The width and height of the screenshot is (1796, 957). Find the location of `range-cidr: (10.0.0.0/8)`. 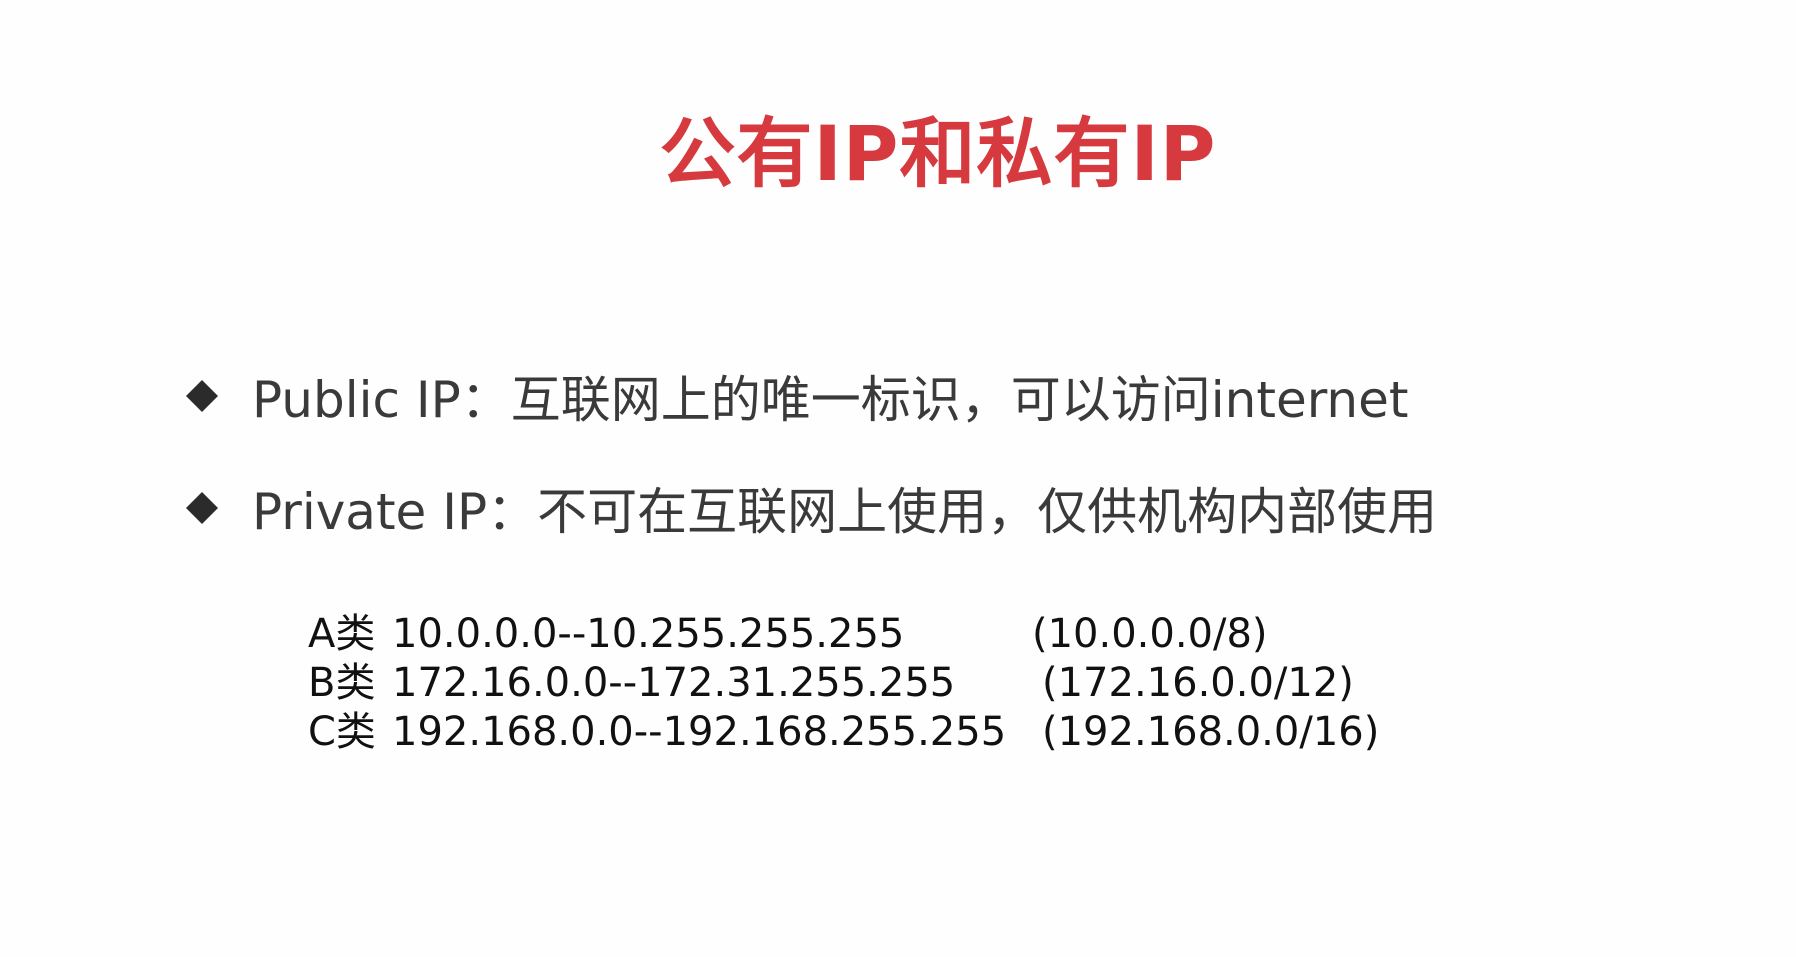

range-cidr: (10.0.0.0/8) is located at coordinates (1150, 634).